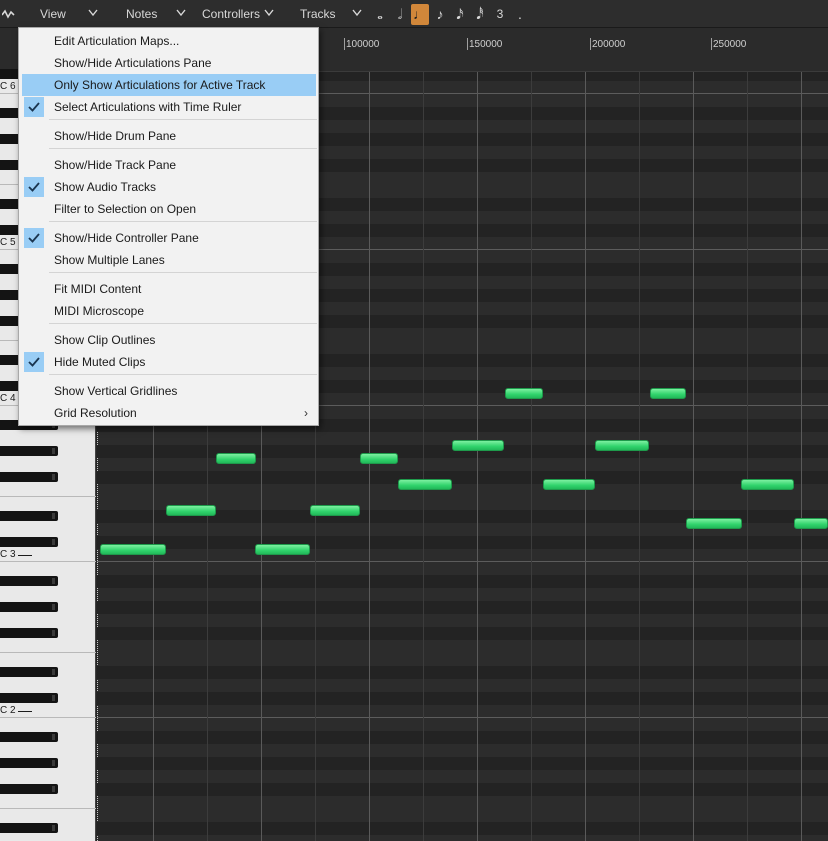 The width and height of the screenshot is (828, 841). What do you see at coordinates (400, 14) in the screenshot?
I see `half-note-icon: 𝅗𝅥` at bounding box center [400, 14].